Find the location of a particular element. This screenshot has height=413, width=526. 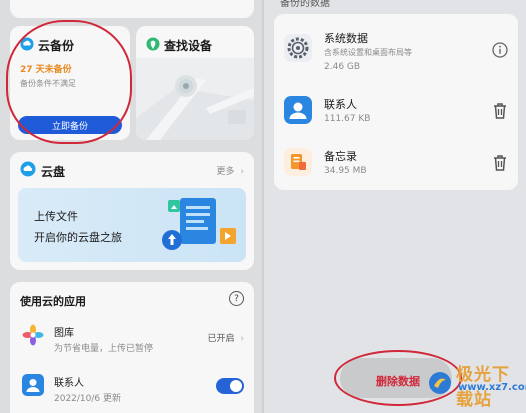

banner-line-2: 开启你的云盘之旅 is located at coordinates (78, 237).